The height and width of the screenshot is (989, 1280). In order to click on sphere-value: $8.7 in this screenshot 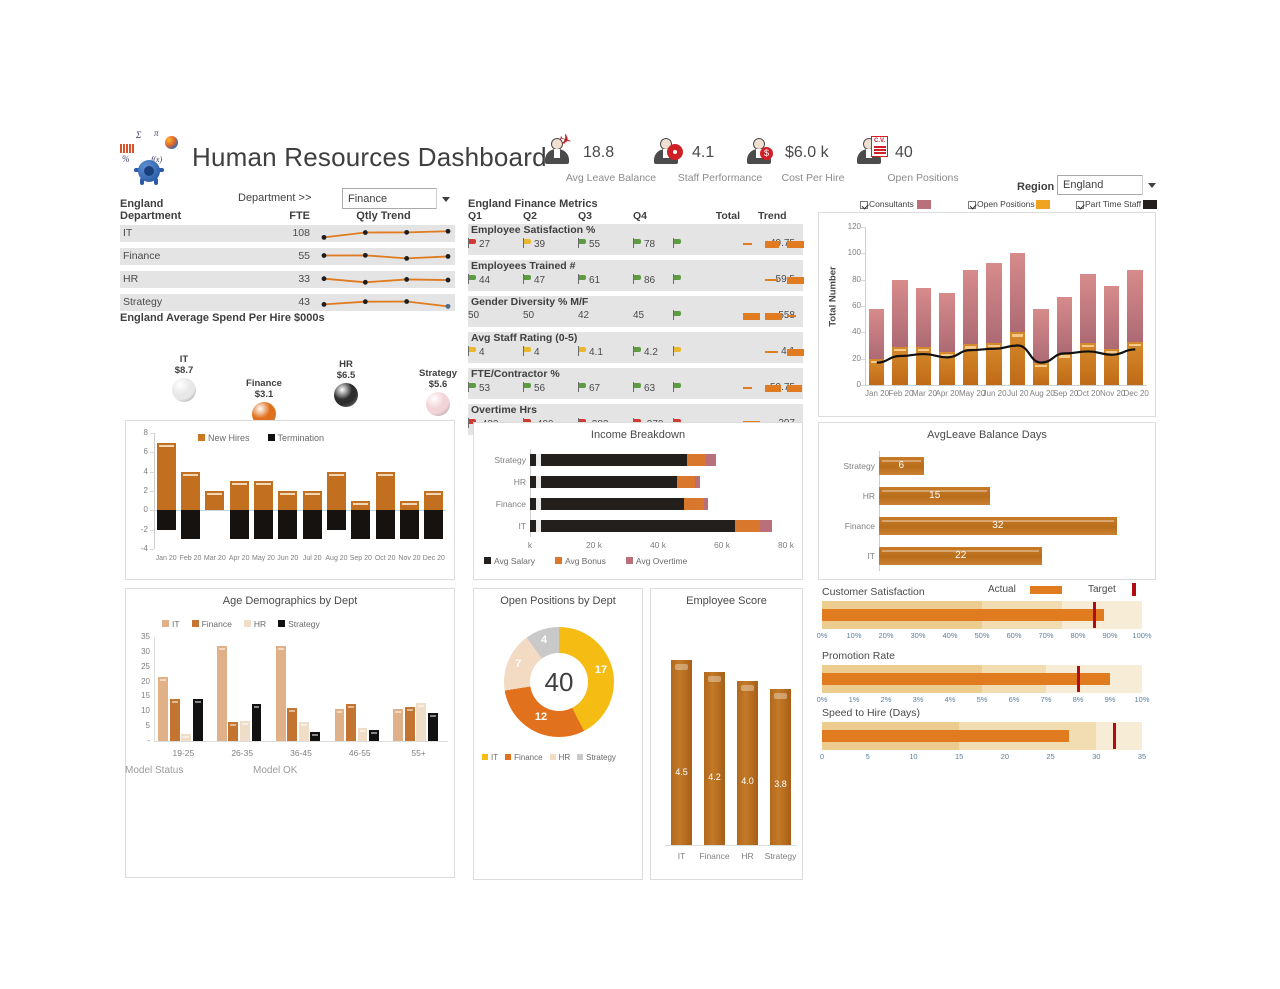, I will do `click(184, 370)`.